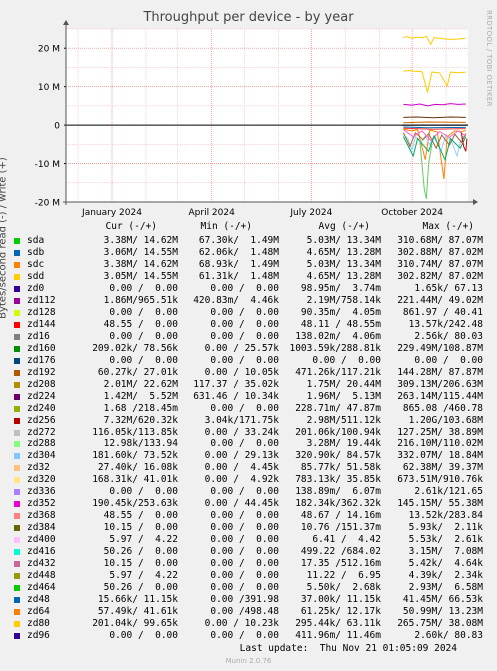  What do you see at coordinates (41, 576) in the screenshot?
I see `legend-series-name: zd448` at bounding box center [41, 576].